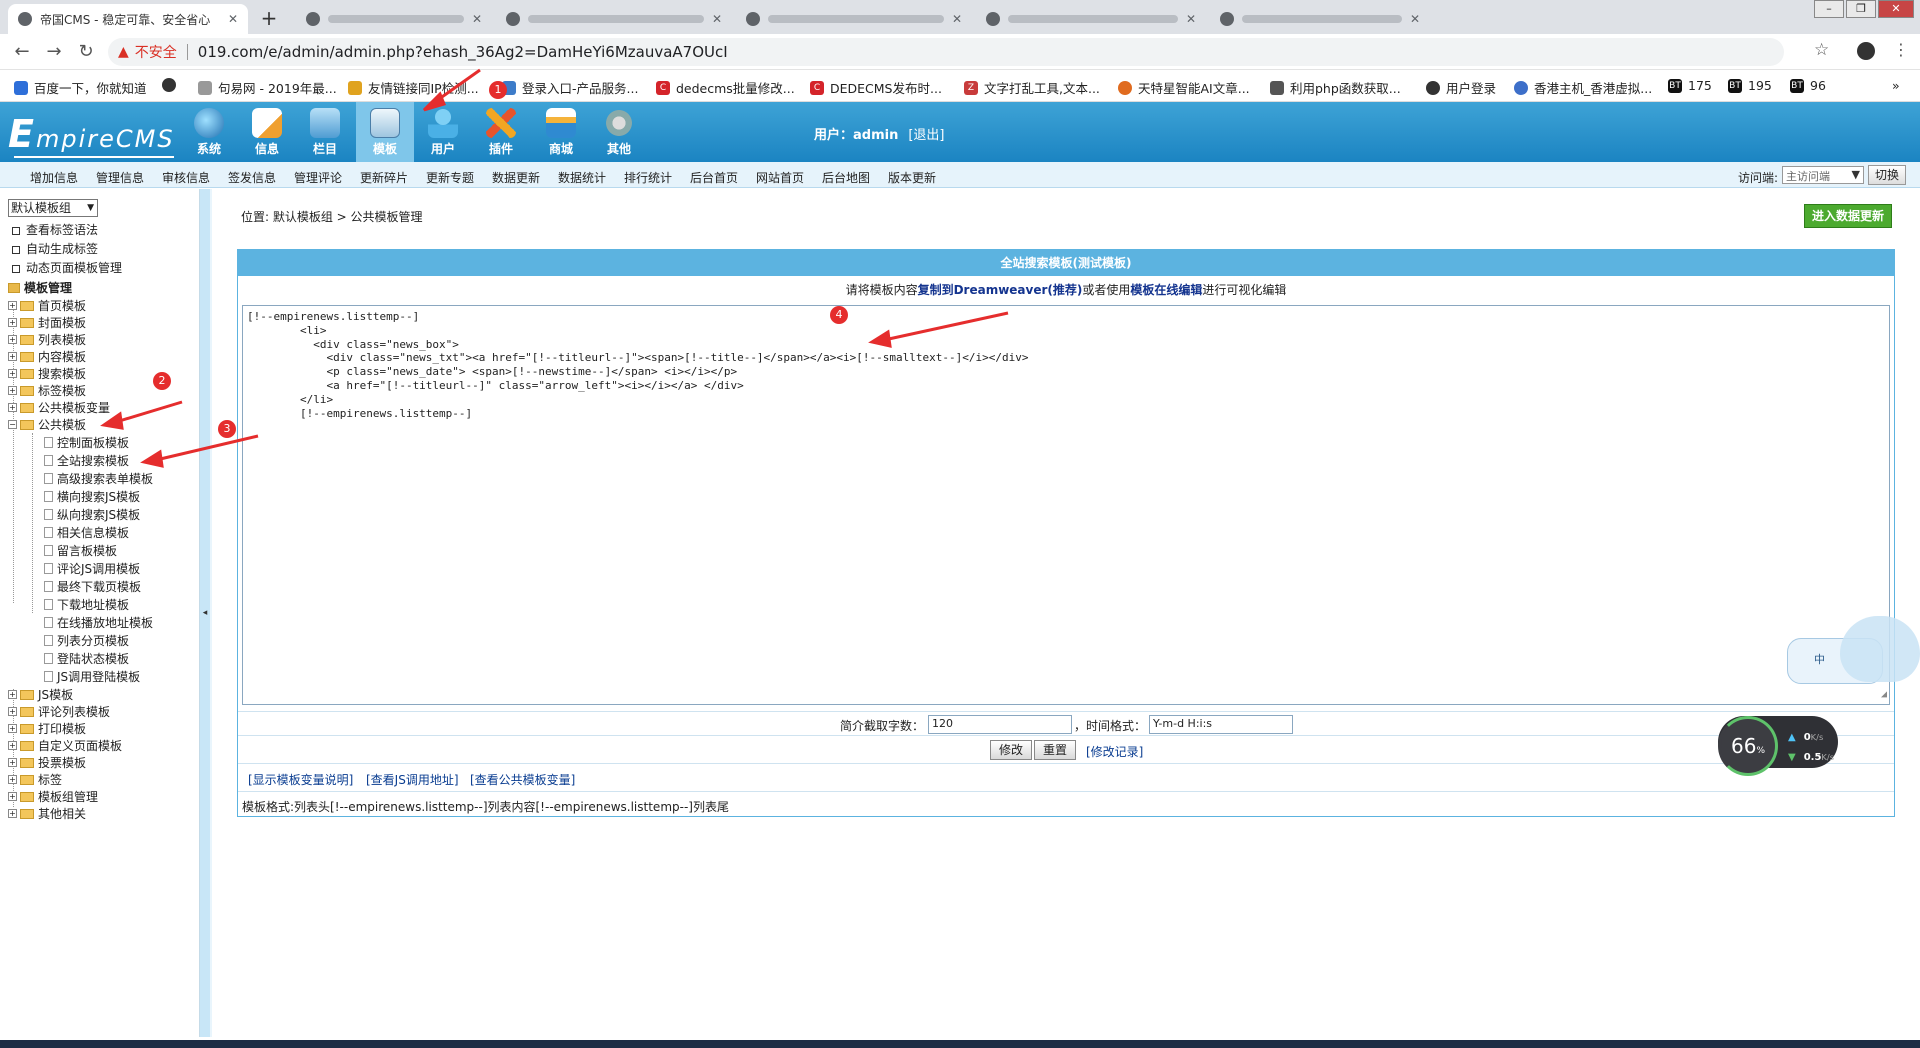  Describe the element at coordinates (561, 132) in the screenshot. I see `menu-shop: 商城` at that location.